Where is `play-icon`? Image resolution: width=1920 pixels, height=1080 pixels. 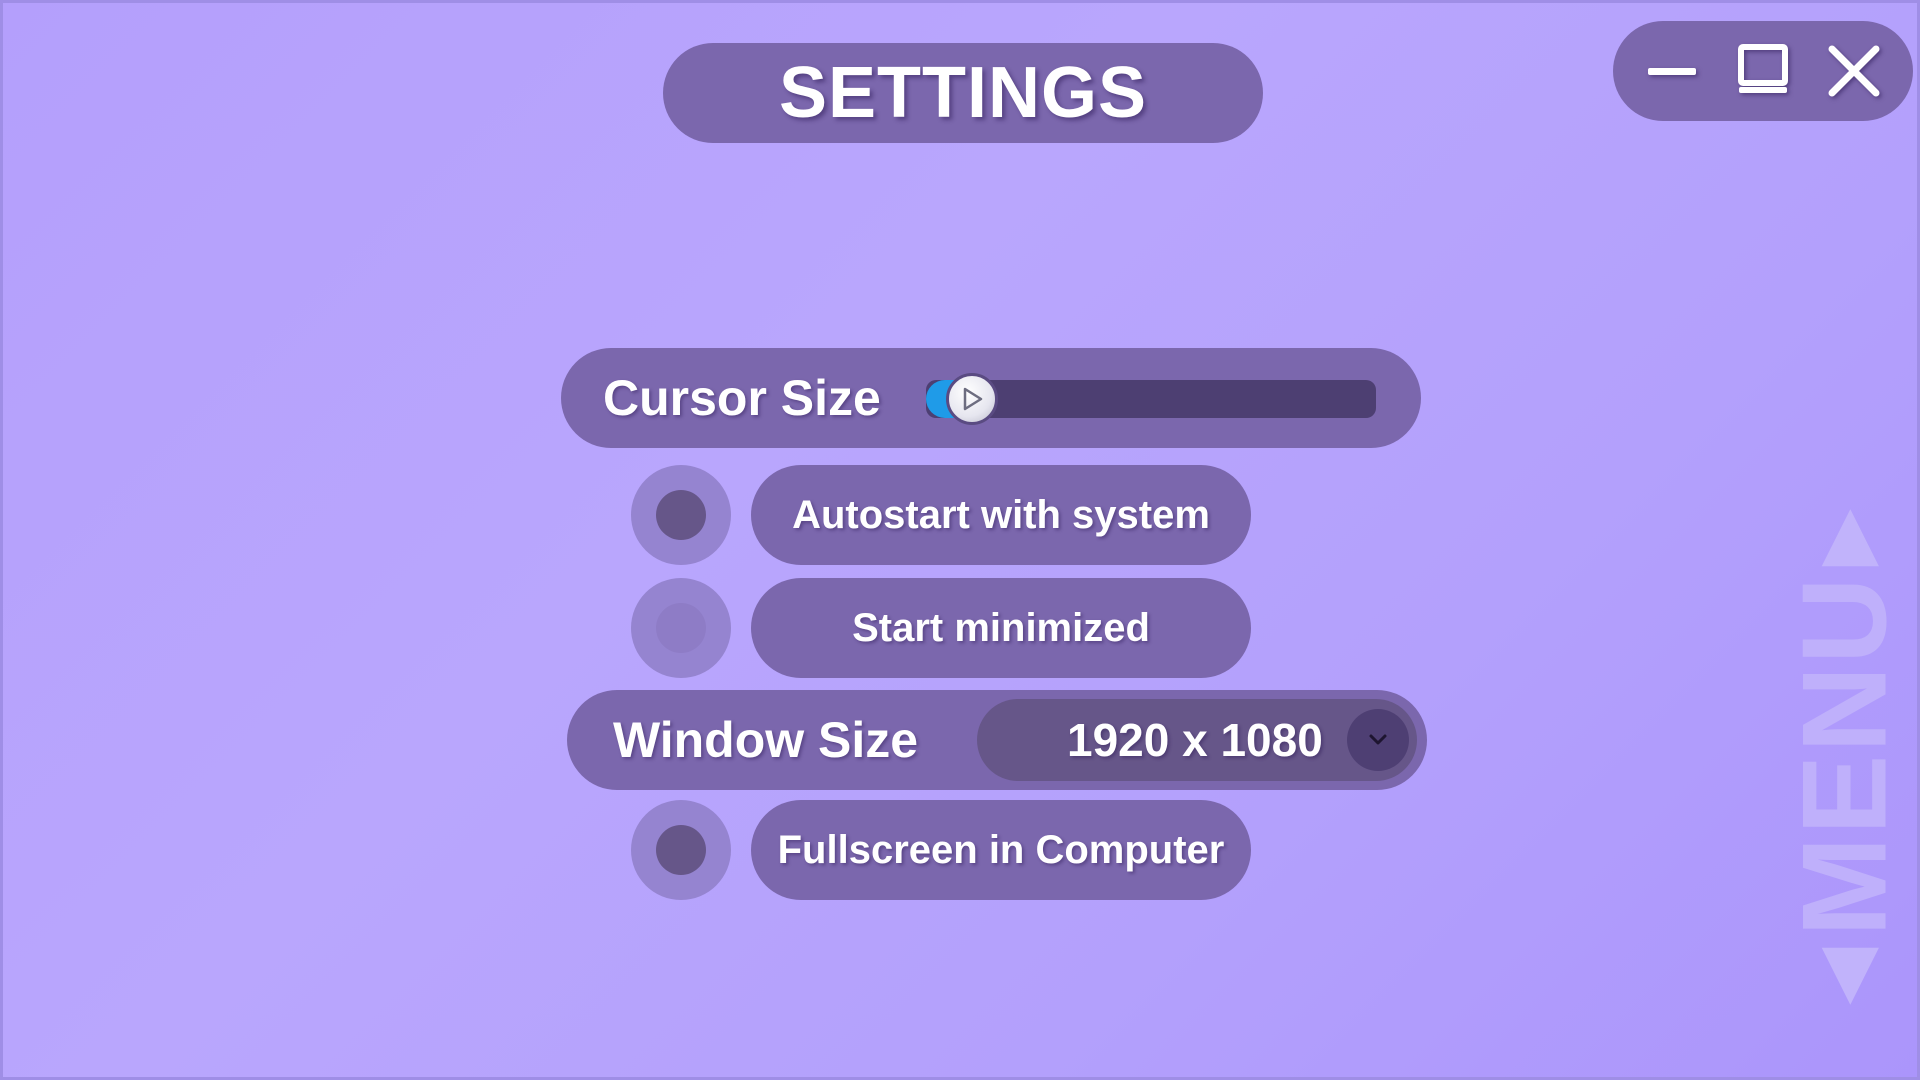
play-icon is located at coordinates (973, 399).